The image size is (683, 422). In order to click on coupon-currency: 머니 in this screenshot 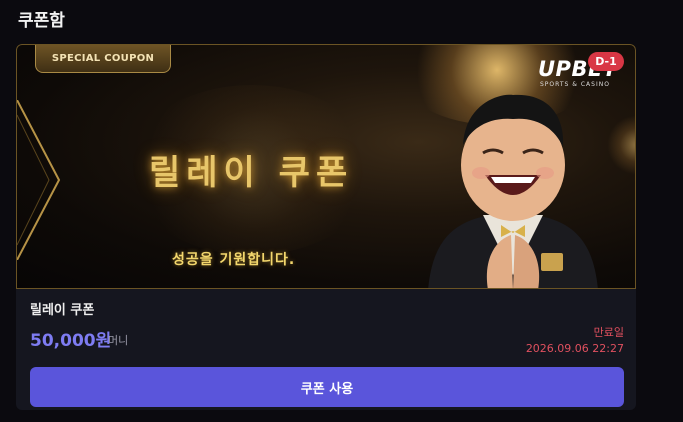, I will do `click(118, 340)`.